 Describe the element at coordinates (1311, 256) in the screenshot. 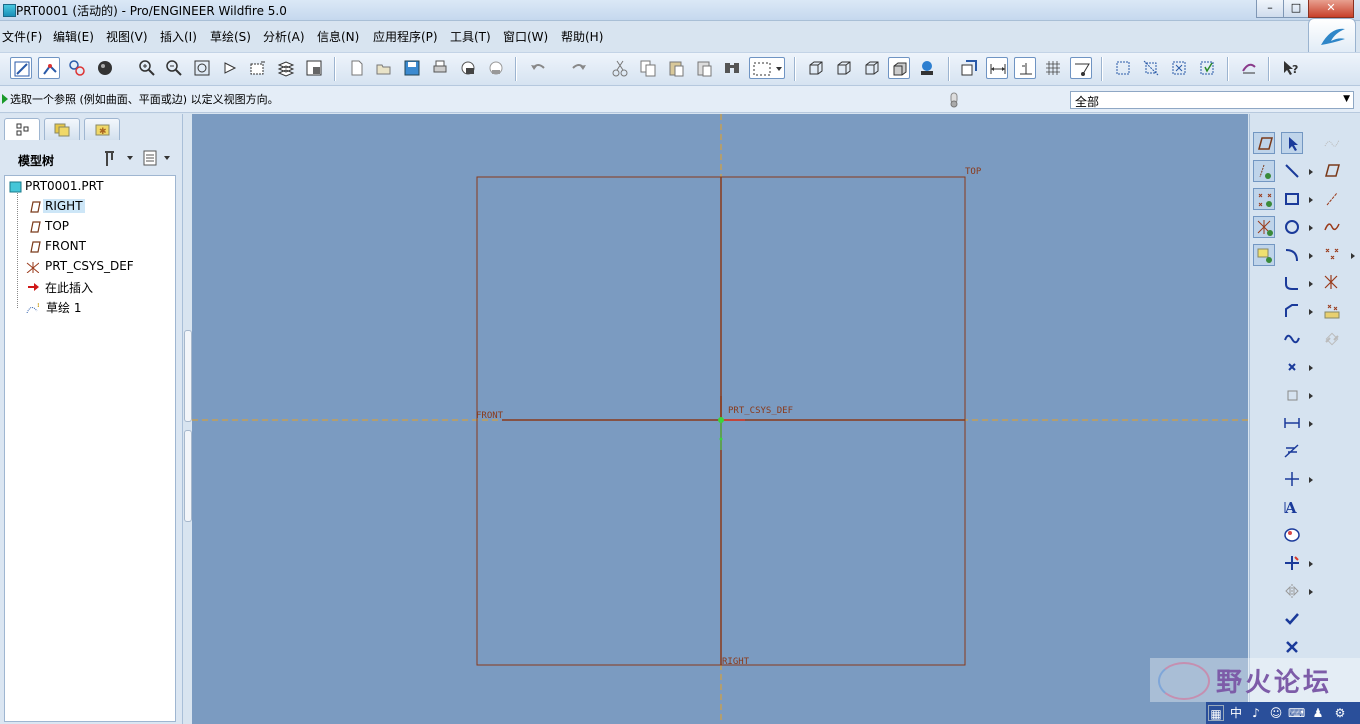

I see `arc-flyout-arrow` at that location.